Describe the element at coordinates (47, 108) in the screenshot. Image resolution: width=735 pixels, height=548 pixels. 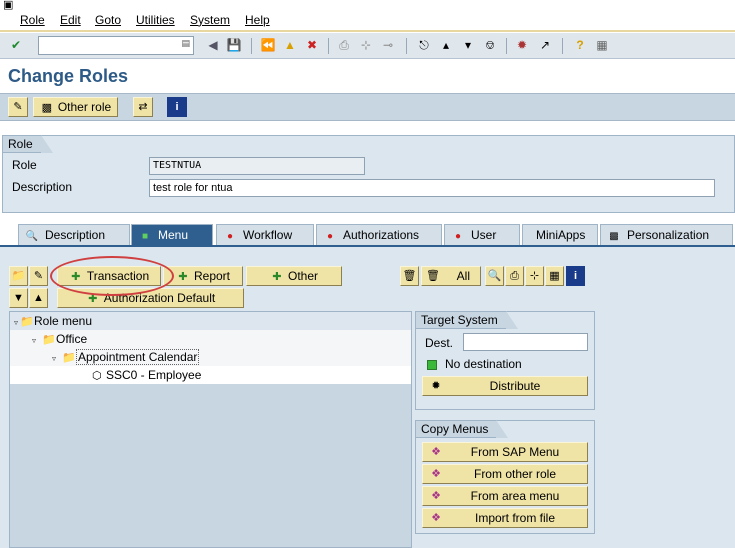
I see `other-role-icon: ▩` at that location.